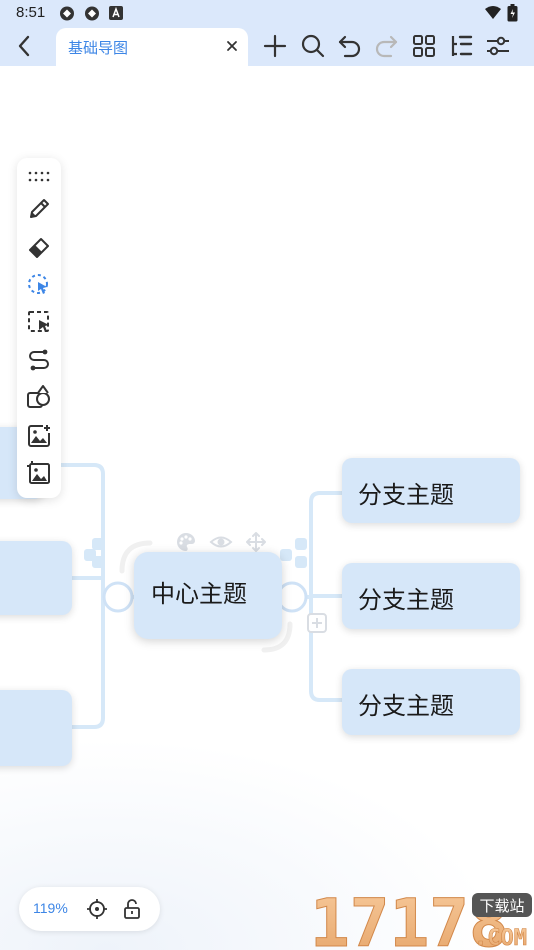  I want to click on lock-button, so click(132, 909).